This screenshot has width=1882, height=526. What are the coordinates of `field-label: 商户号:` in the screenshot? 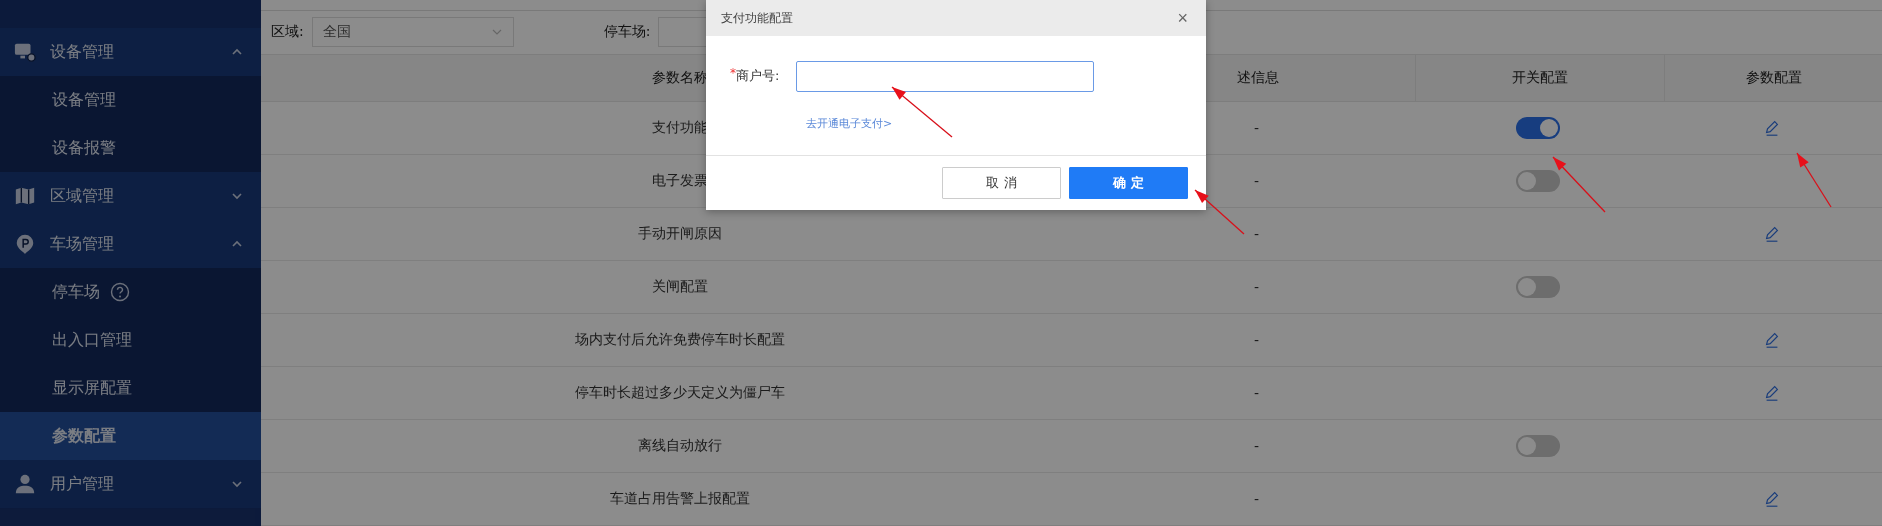 It's located at (758, 76).